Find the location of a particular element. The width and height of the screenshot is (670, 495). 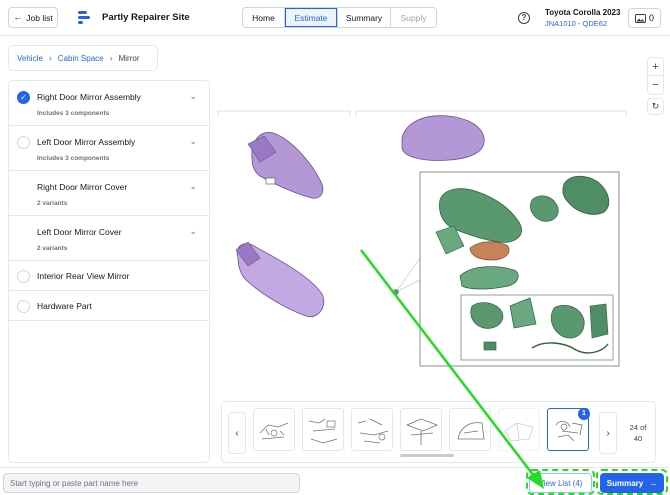

job-list-label: Job list is located at coordinates (39, 17).